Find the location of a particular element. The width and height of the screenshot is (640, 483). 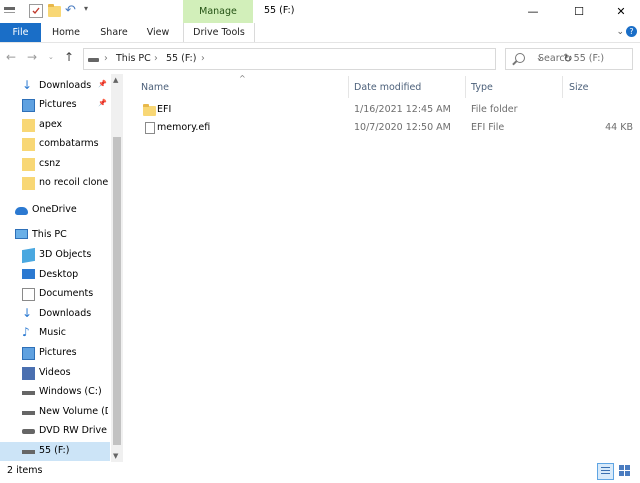

scroll-up-icon: ▲ is located at coordinates (115, 80).